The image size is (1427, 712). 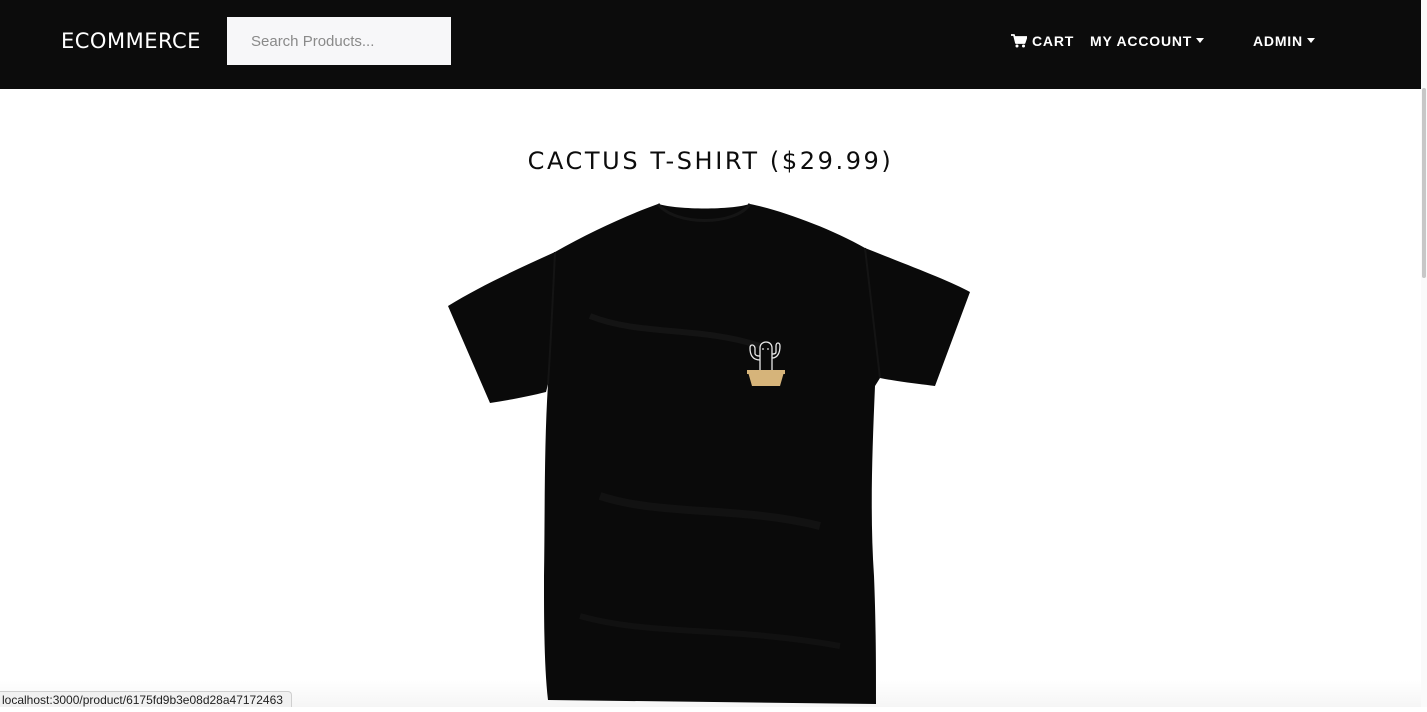 I want to click on brand-logo: ECOMMERCE, so click(x=131, y=41).